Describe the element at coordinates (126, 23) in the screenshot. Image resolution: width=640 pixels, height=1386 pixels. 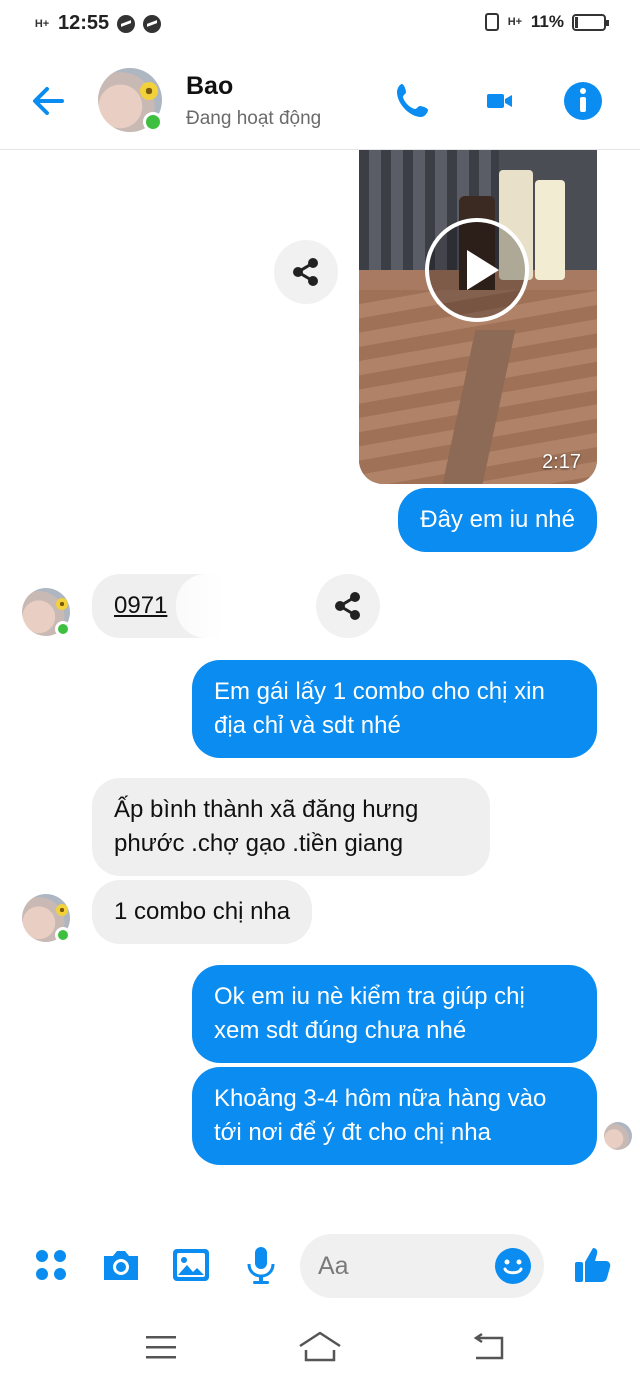
I see `messenger-notification-icon` at that location.